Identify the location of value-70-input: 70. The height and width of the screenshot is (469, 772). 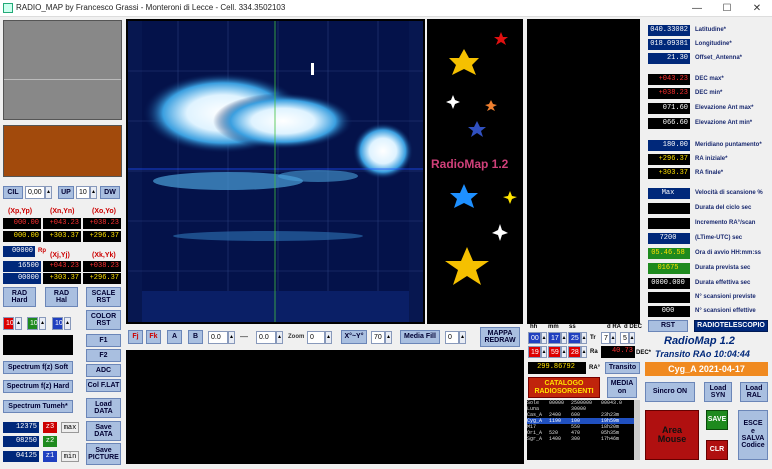
(378, 337).